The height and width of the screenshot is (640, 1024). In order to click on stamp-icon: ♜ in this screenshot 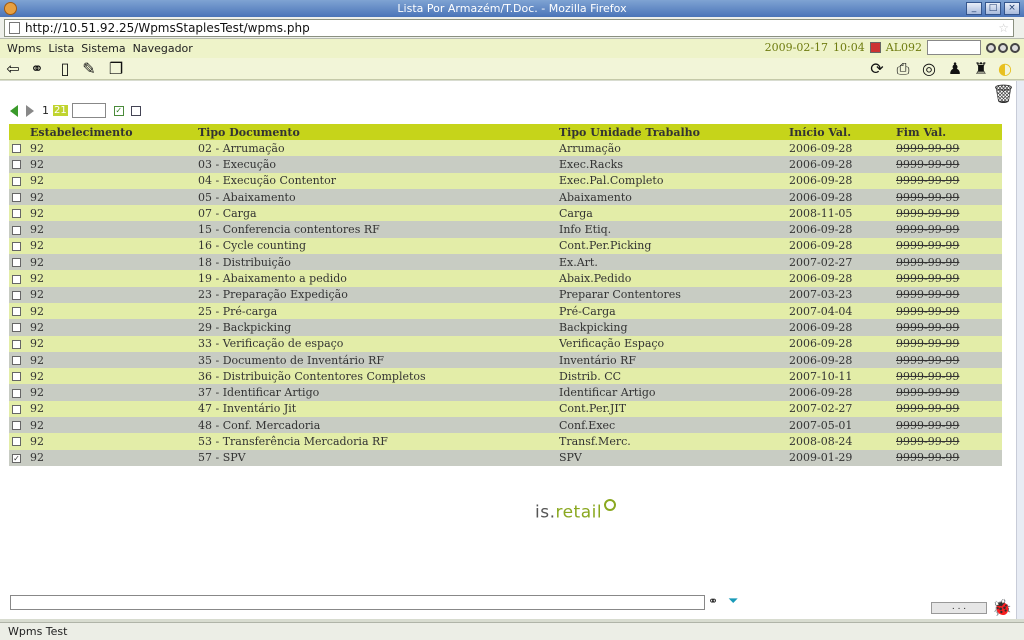, I will do `click(981, 69)`.